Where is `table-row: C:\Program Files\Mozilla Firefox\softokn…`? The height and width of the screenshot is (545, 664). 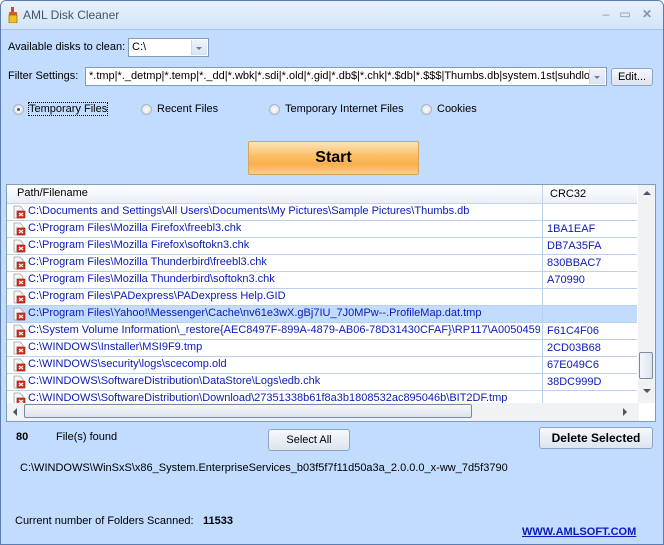 table-row: C:\Program Files\Mozilla Firefox\softokn… is located at coordinates (322, 246).